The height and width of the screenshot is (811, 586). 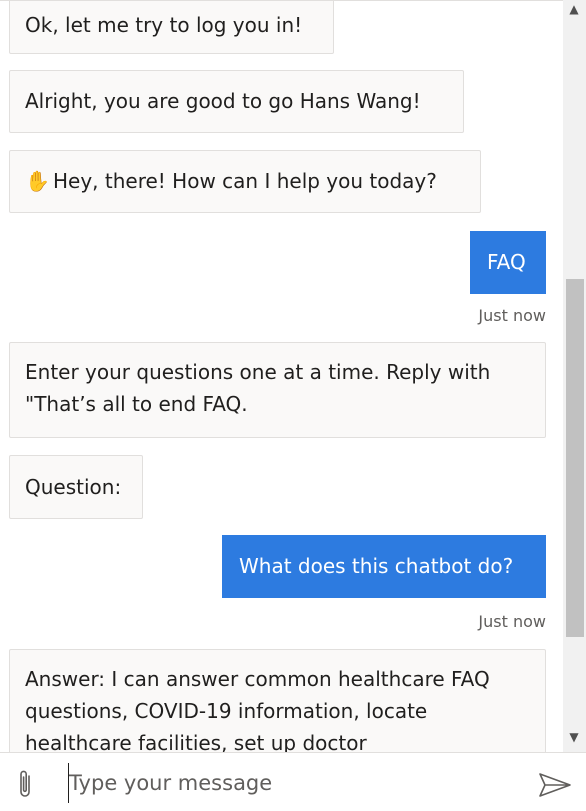 I want to click on scrollbar-thumb, so click(x=575, y=458).